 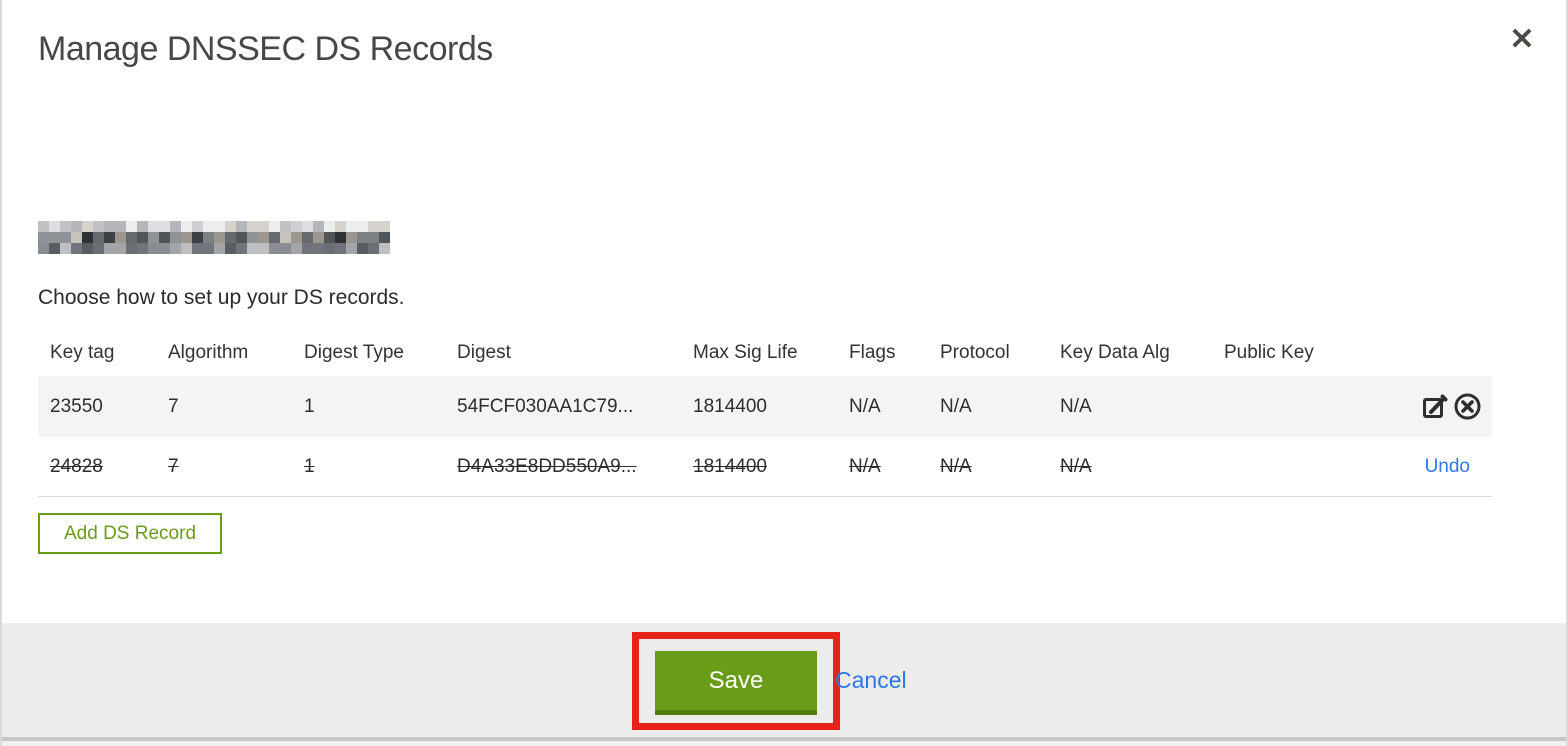 What do you see at coordinates (1522, 40) in the screenshot?
I see `close-icon: ✕` at bounding box center [1522, 40].